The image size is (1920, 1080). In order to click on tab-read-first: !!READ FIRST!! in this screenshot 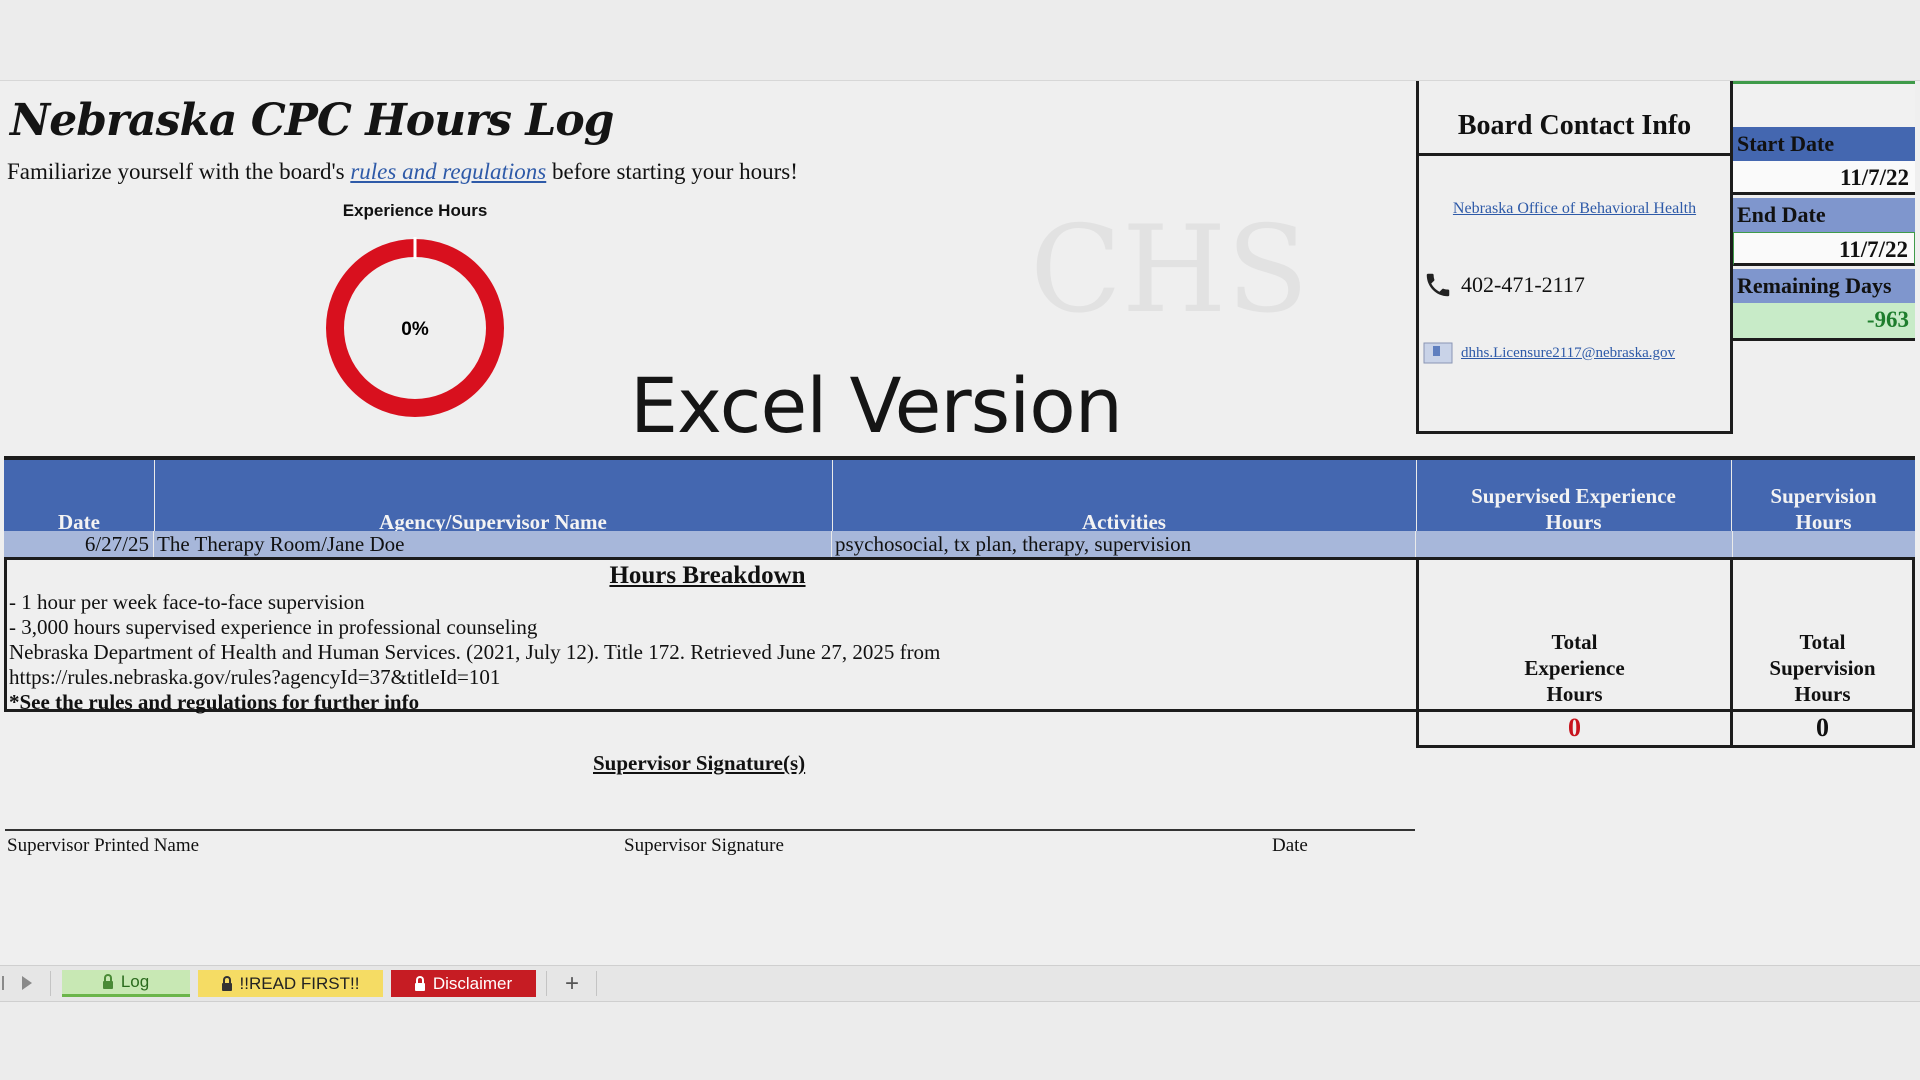, I will do `click(290, 983)`.